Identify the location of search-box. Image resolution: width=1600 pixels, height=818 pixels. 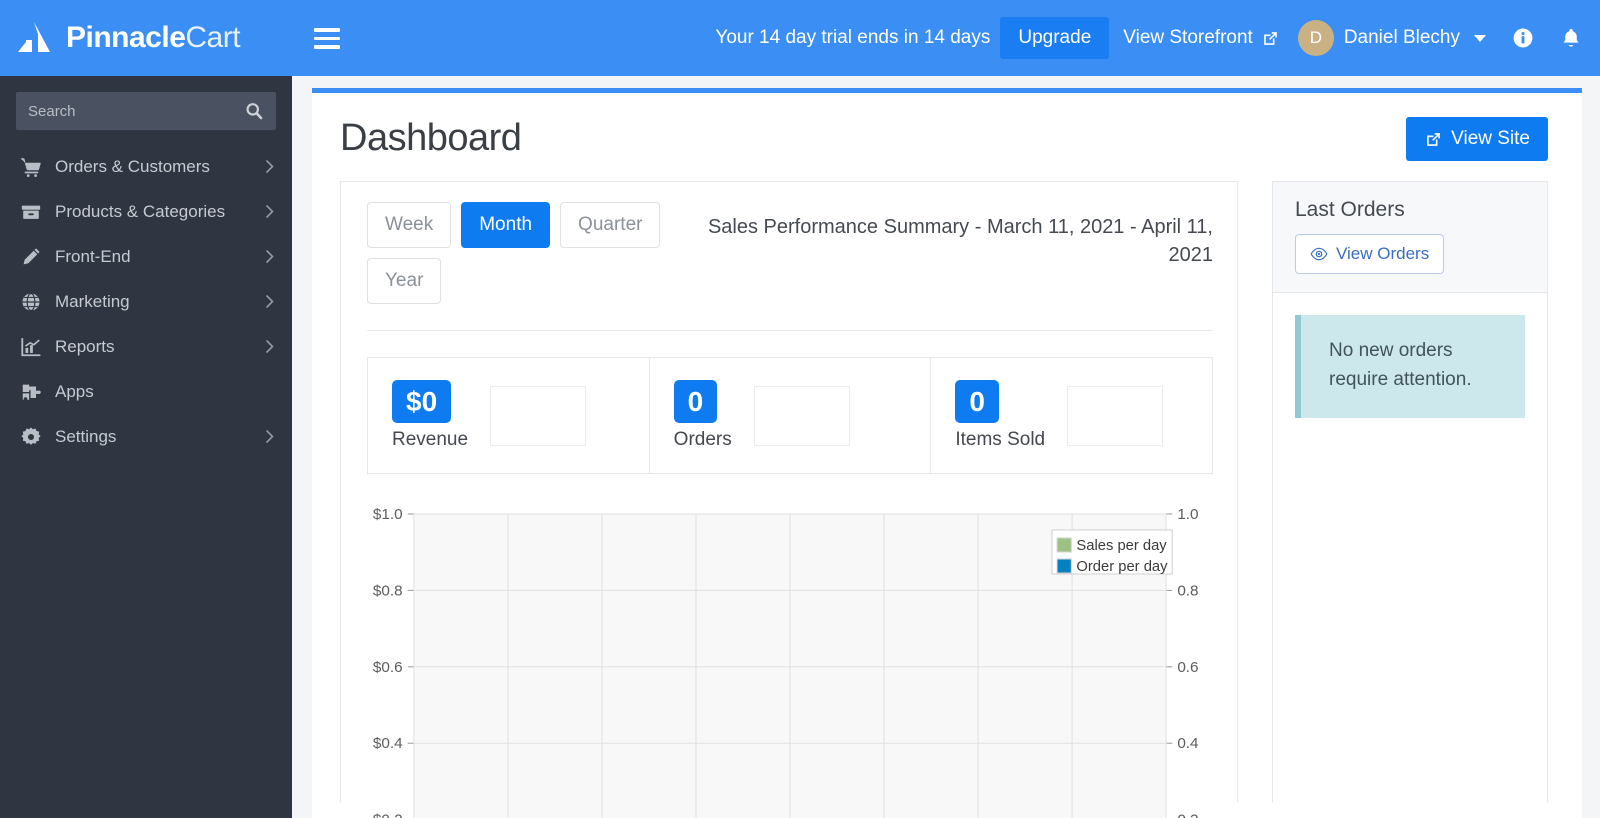
(146, 111).